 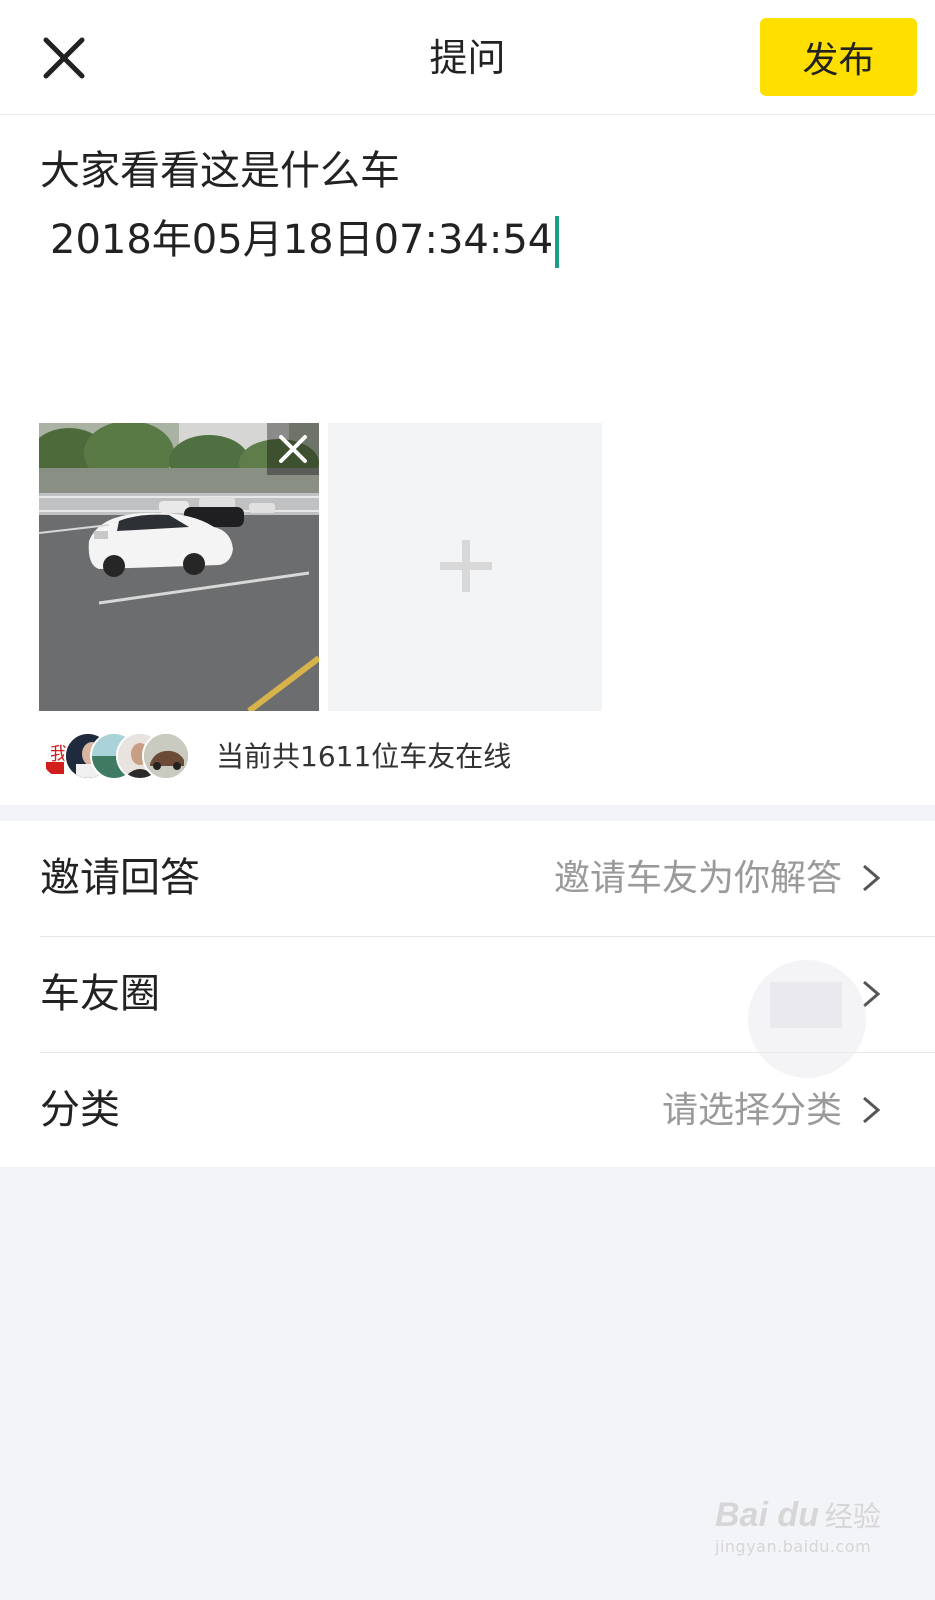 I want to click on category-label: 分类, so click(x=80, y=1110).